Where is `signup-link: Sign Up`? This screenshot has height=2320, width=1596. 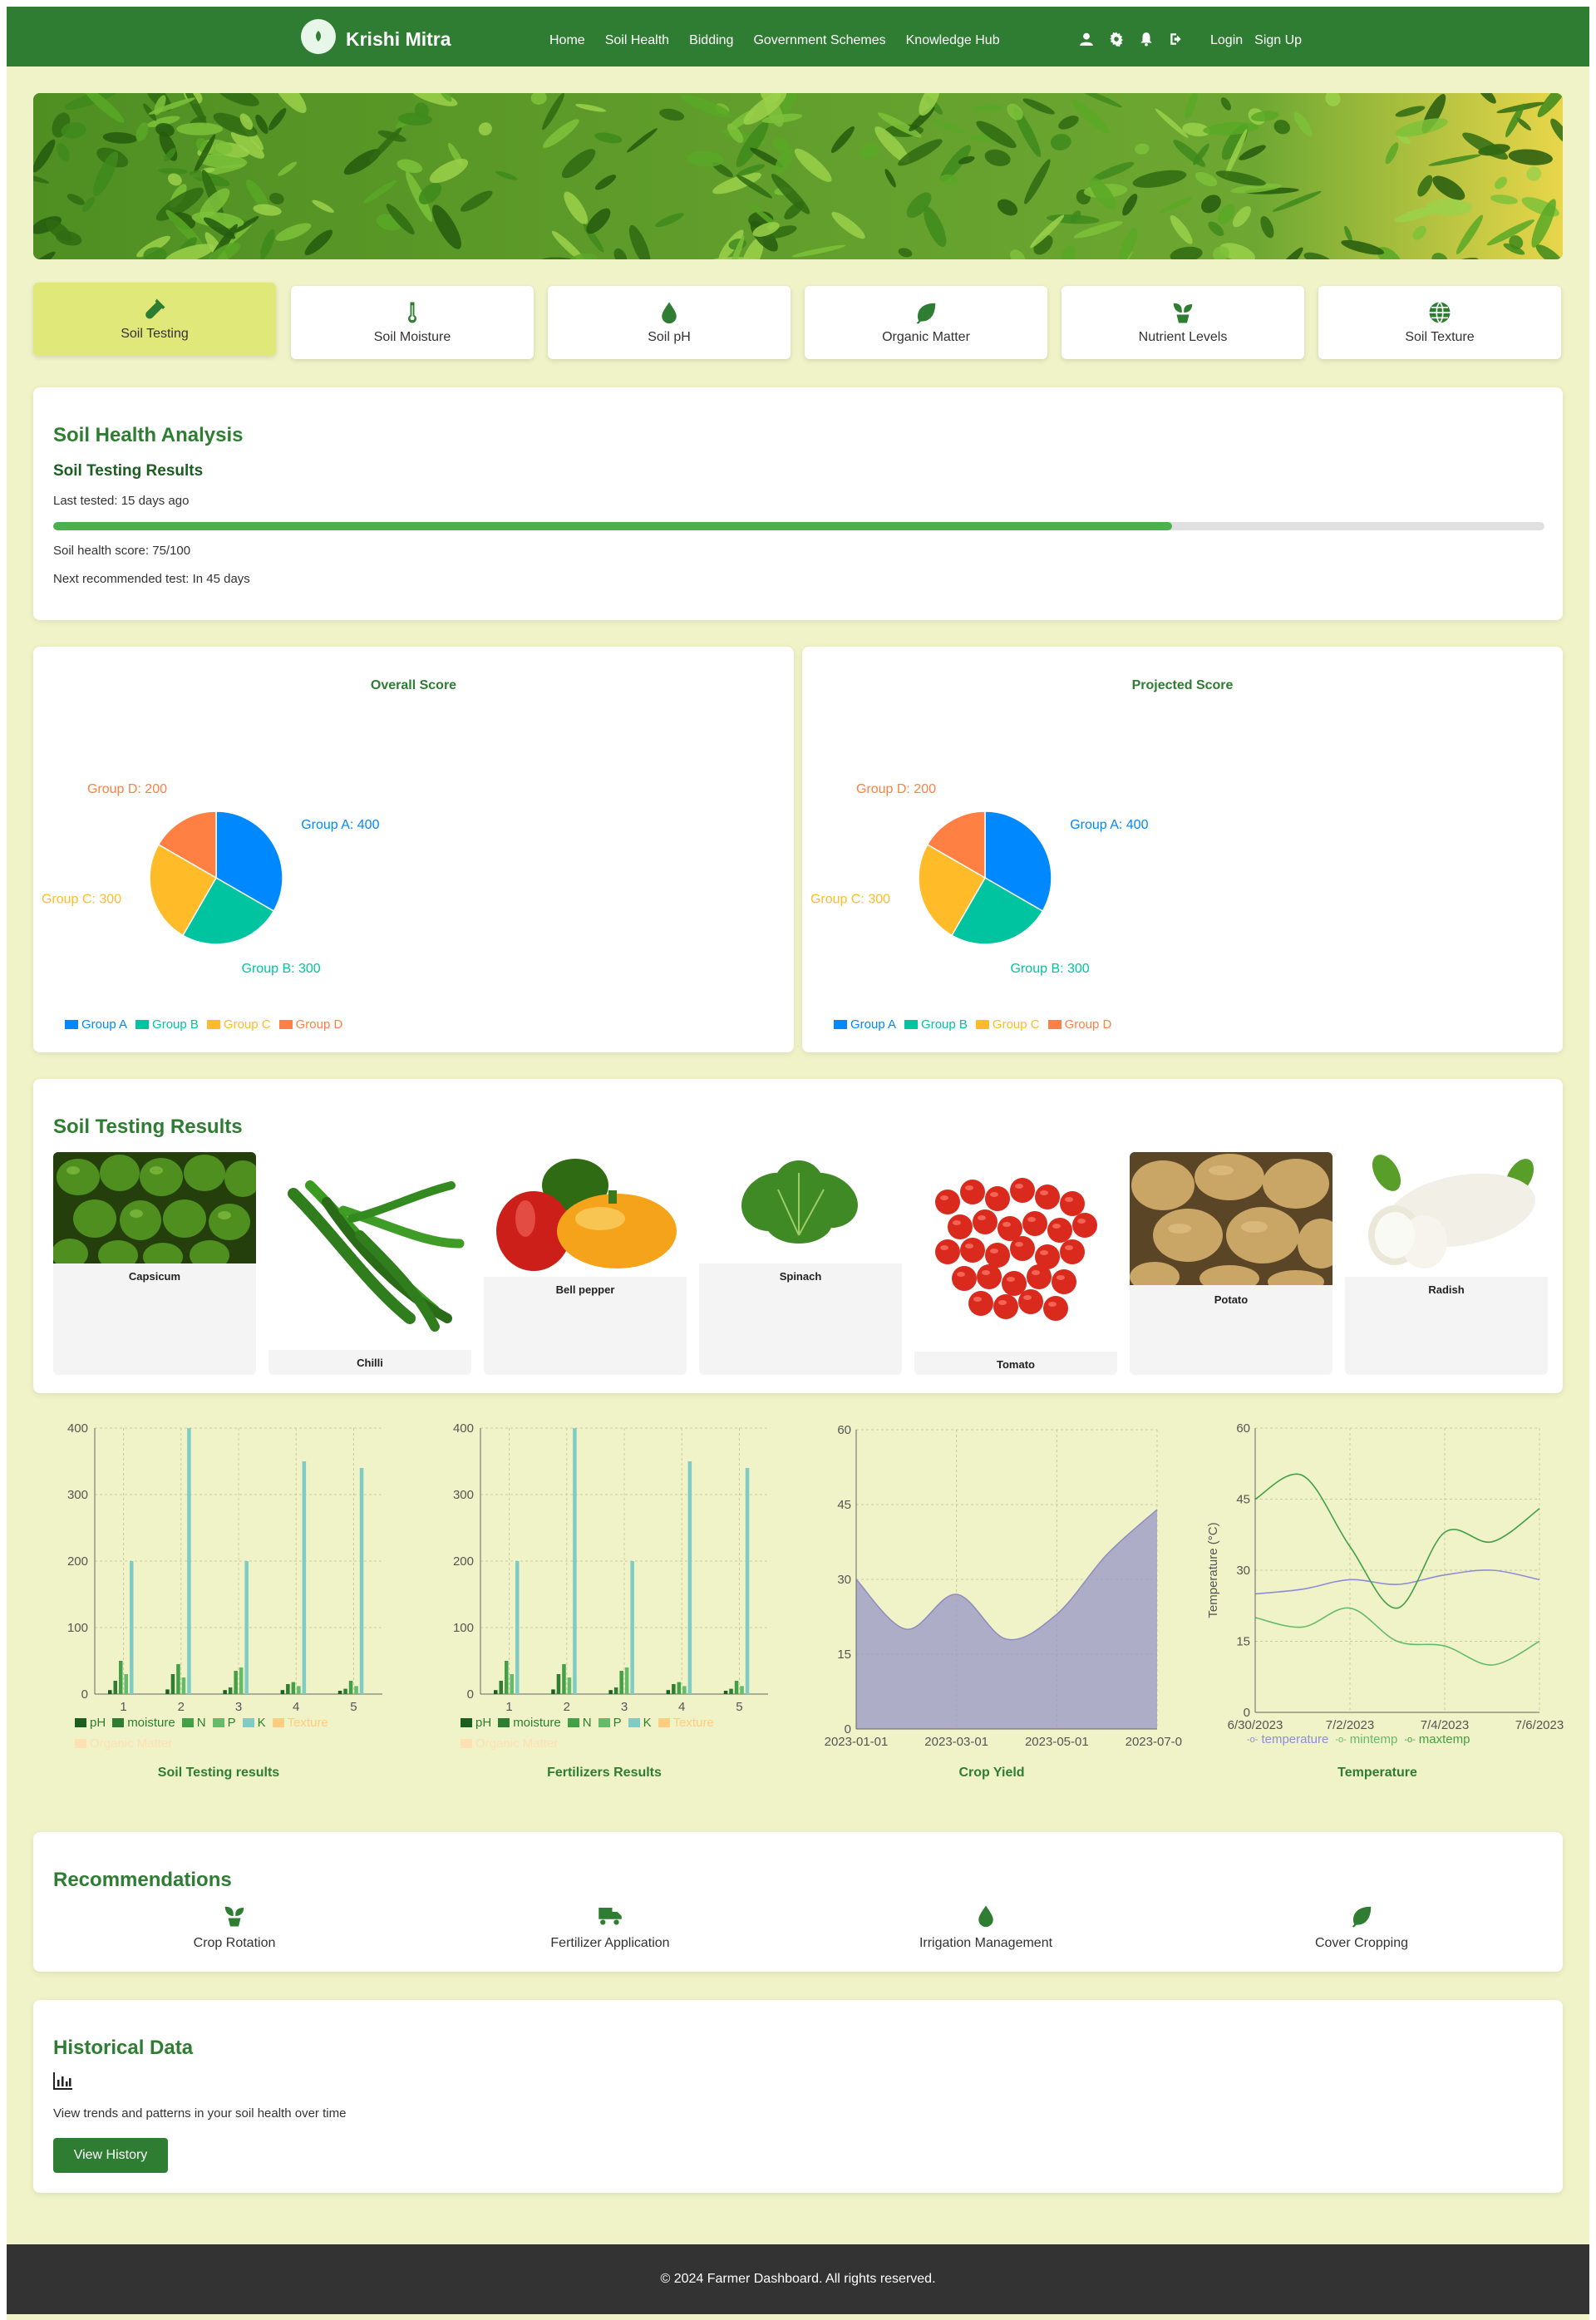
signup-link: Sign Up is located at coordinates (1278, 40).